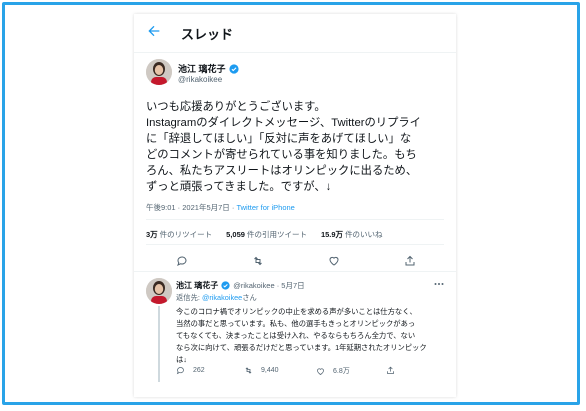 The image size is (586, 411). Describe the element at coordinates (301, 347) in the screenshot. I see `reply-line: なら次に向けて、頑張るだけだと思っています。1年延期されたオリンピック` at that location.